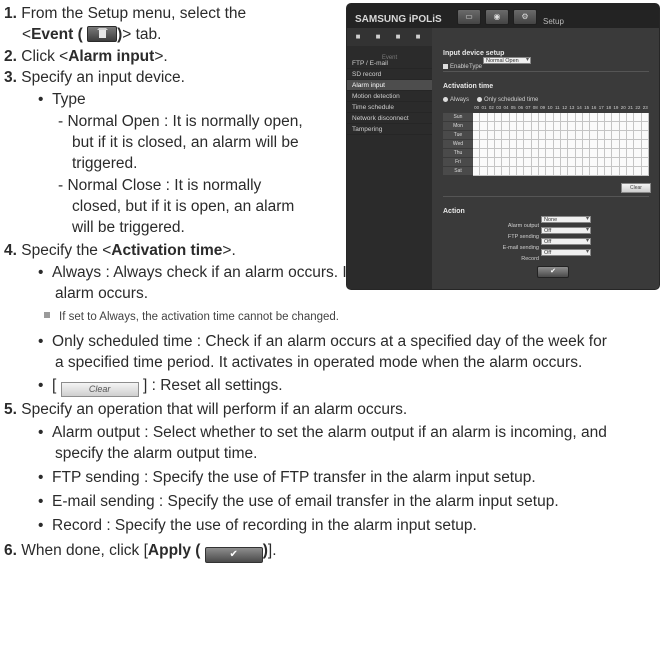  Describe the element at coordinates (566, 252) in the screenshot. I see `record-select: Off` at that location.